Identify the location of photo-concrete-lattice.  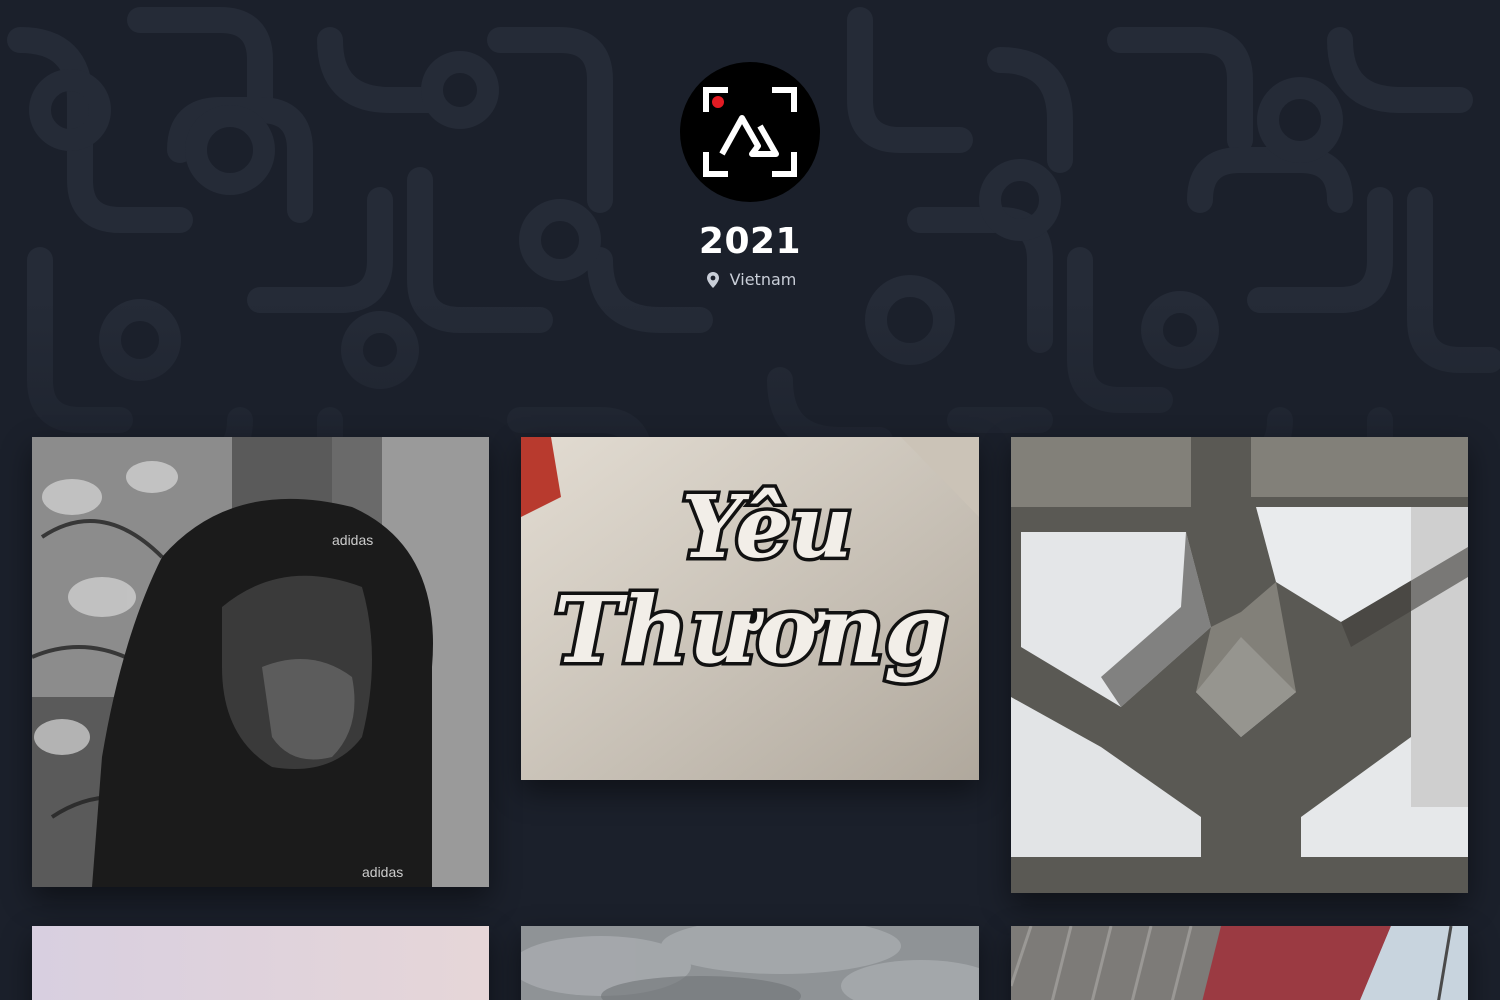
(1239, 665).